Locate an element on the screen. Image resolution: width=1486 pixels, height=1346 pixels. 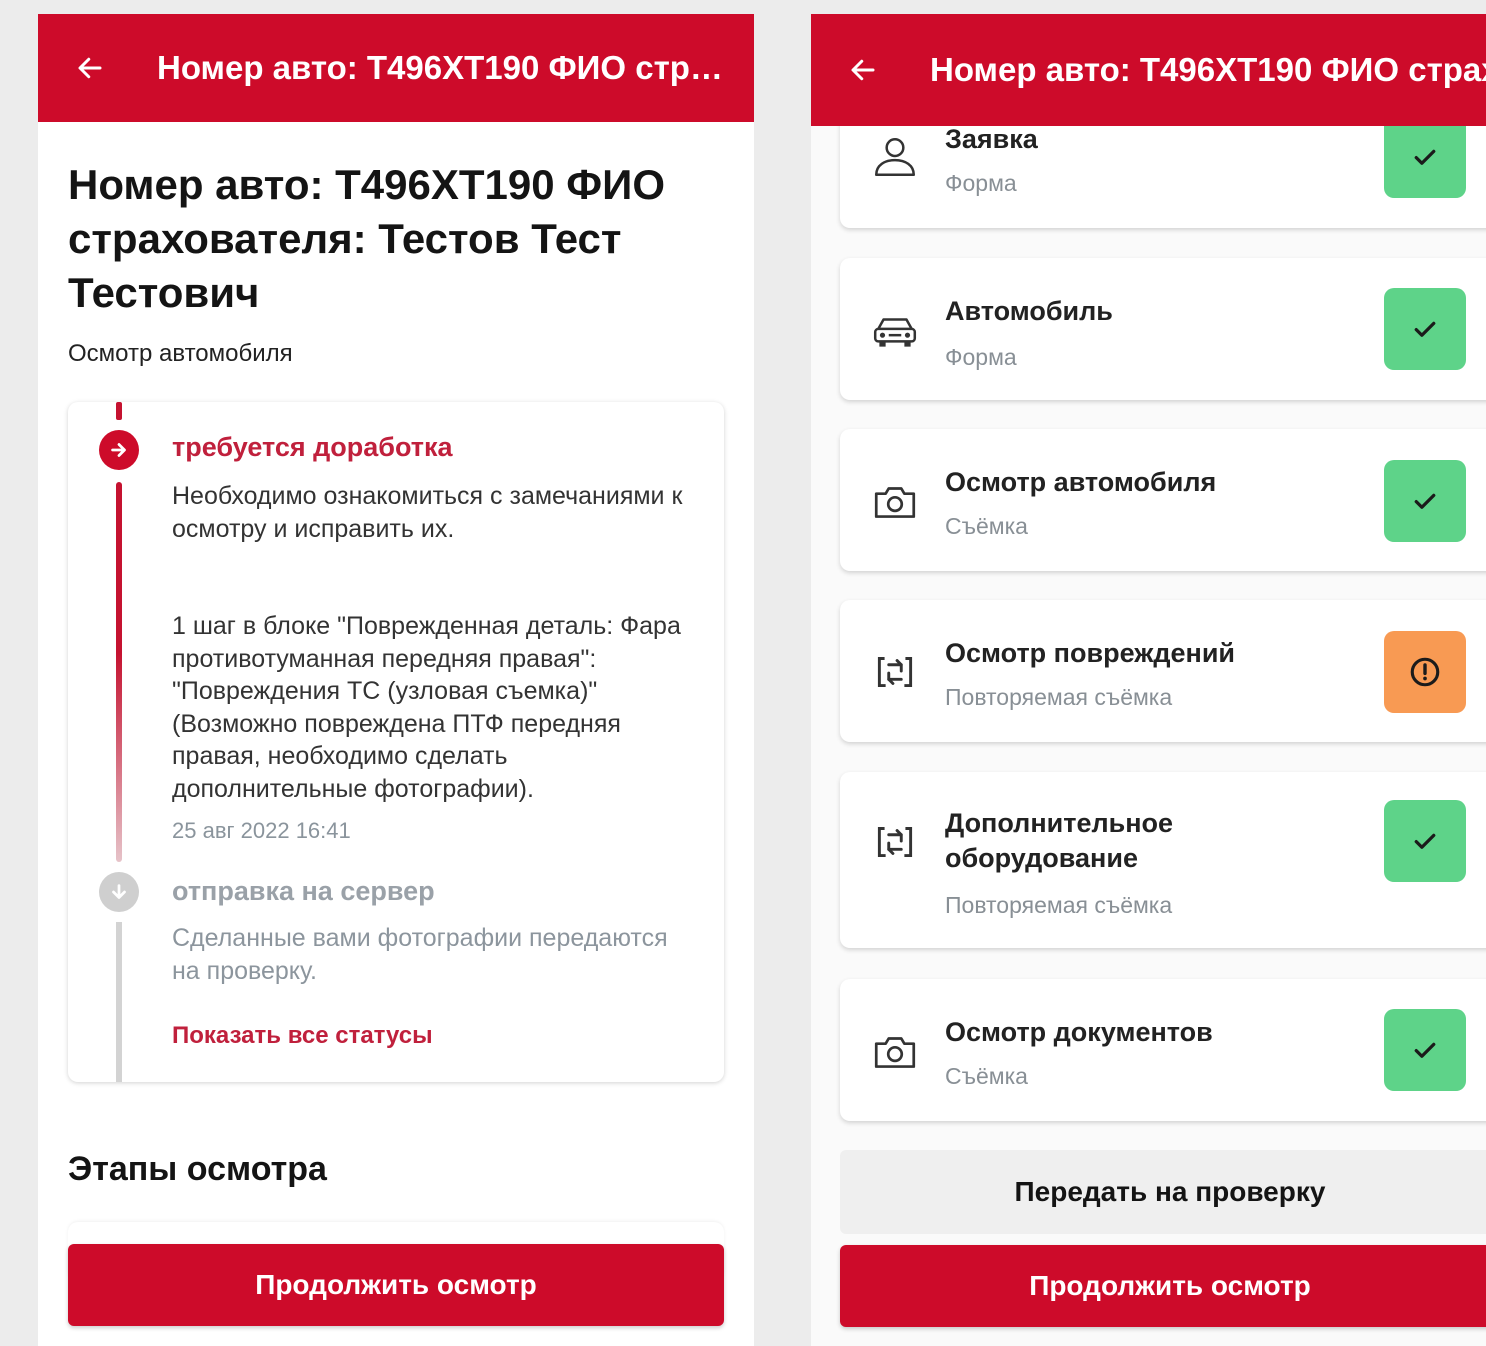
stage-card-damage-inspection: Осмотр повреждений Повторяемая съёмка is located at coordinates (1163, 671).